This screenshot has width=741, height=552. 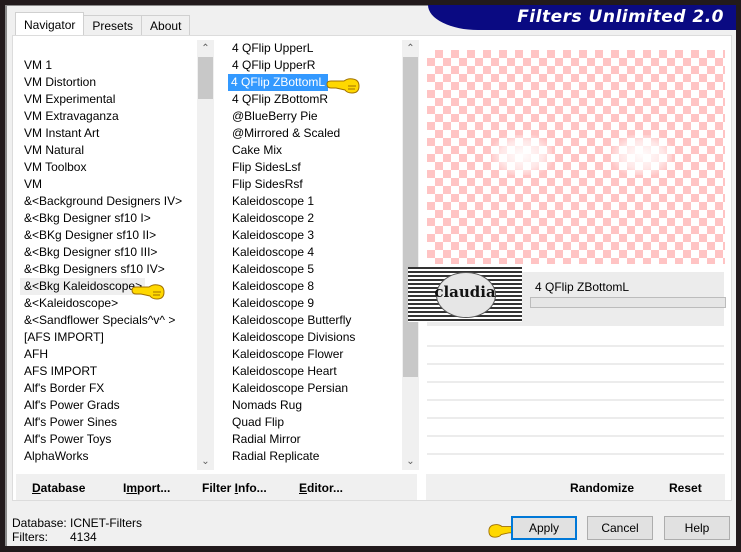 What do you see at coordinates (267, 405) in the screenshot?
I see `list-item-label: Nomads Rug` at bounding box center [267, 405].